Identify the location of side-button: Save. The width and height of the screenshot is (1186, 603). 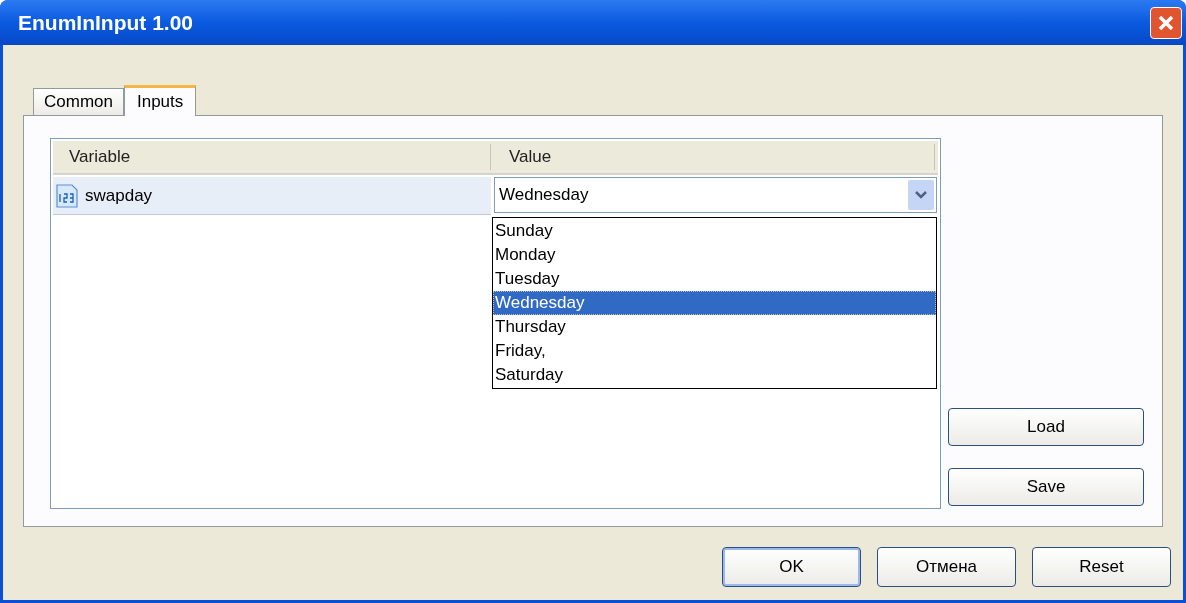
(1046, 487).